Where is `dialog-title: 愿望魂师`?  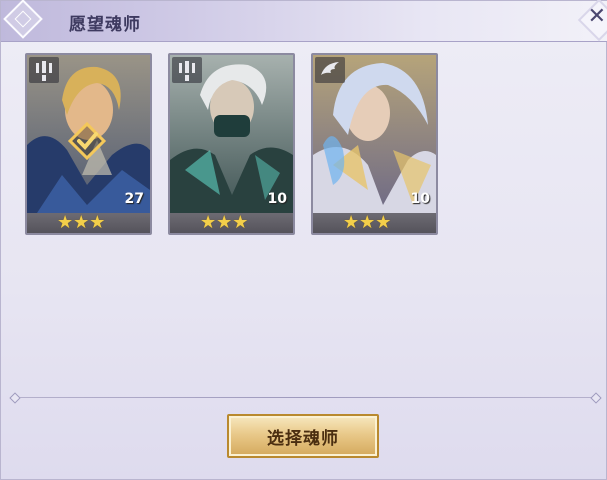
dialog-title: 愿望魂师 is located at coordinates (105, 25).